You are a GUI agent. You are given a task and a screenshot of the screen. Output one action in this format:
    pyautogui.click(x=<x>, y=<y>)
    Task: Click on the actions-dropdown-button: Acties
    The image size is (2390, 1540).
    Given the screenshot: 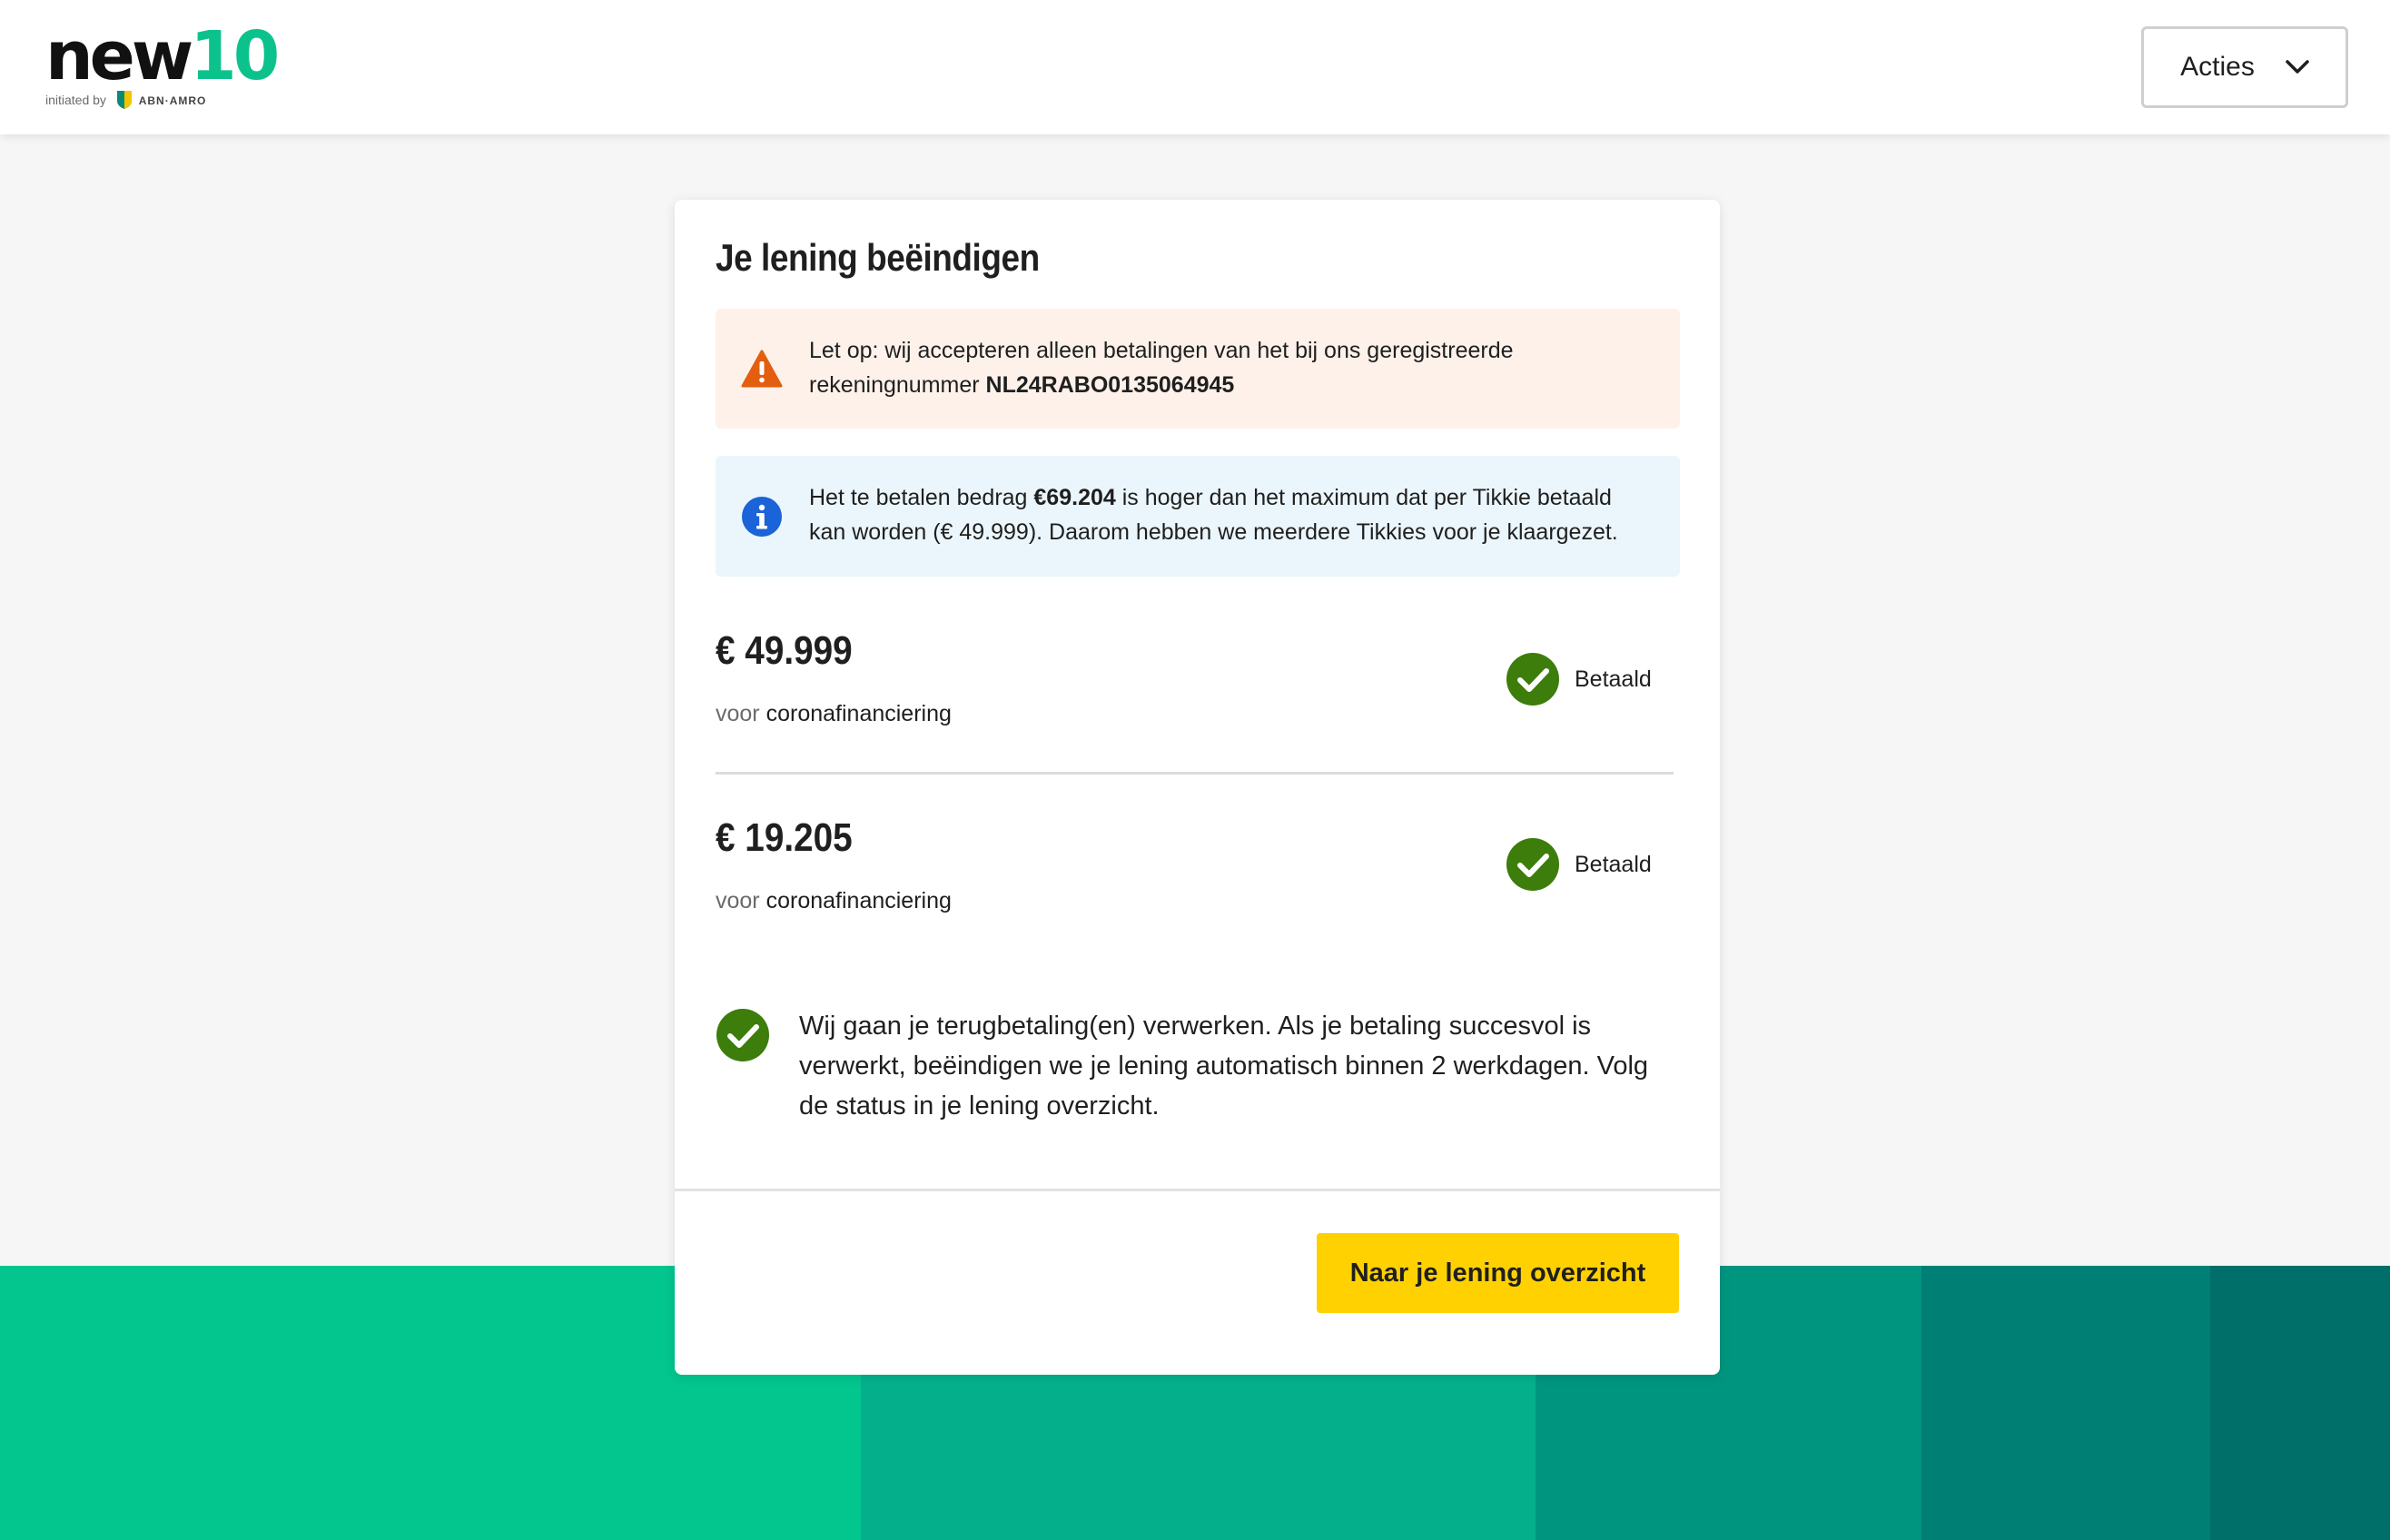 What is the action you would take?
    pyautogui.click(x=2244, y=67)
    